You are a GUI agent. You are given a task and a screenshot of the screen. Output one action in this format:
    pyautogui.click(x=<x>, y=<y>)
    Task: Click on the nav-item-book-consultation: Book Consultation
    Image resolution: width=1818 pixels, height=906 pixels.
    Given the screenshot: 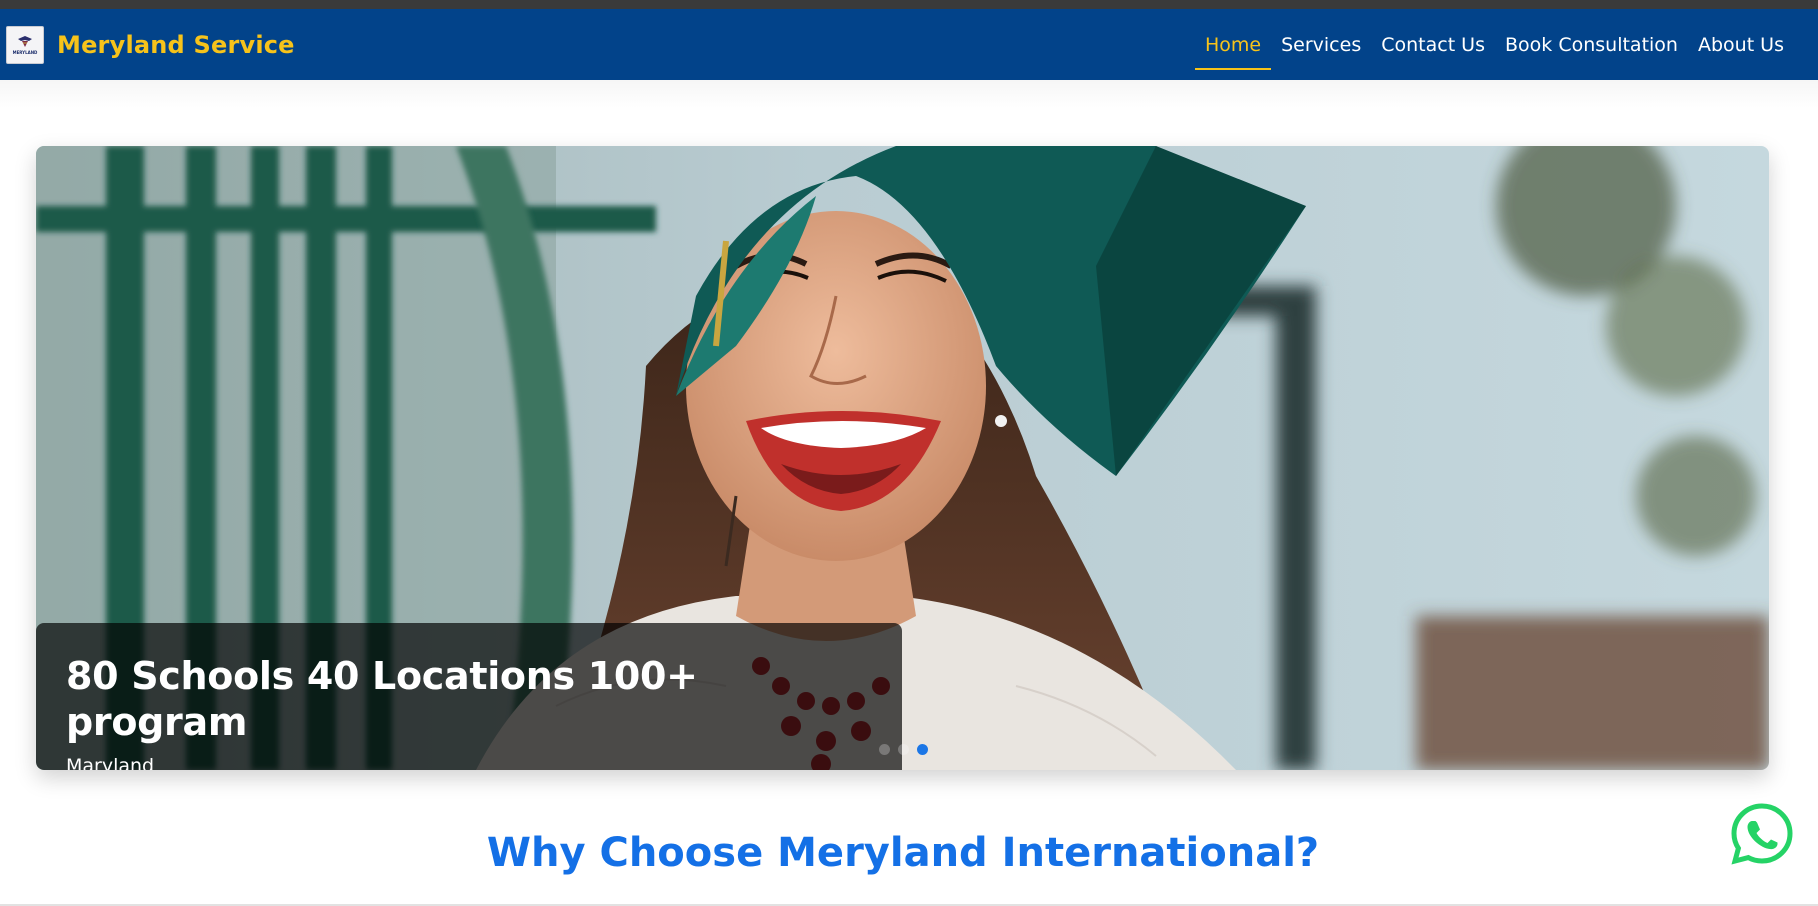 What is the action you would take?
    pyautogui.click(x=1591, y=44)
    